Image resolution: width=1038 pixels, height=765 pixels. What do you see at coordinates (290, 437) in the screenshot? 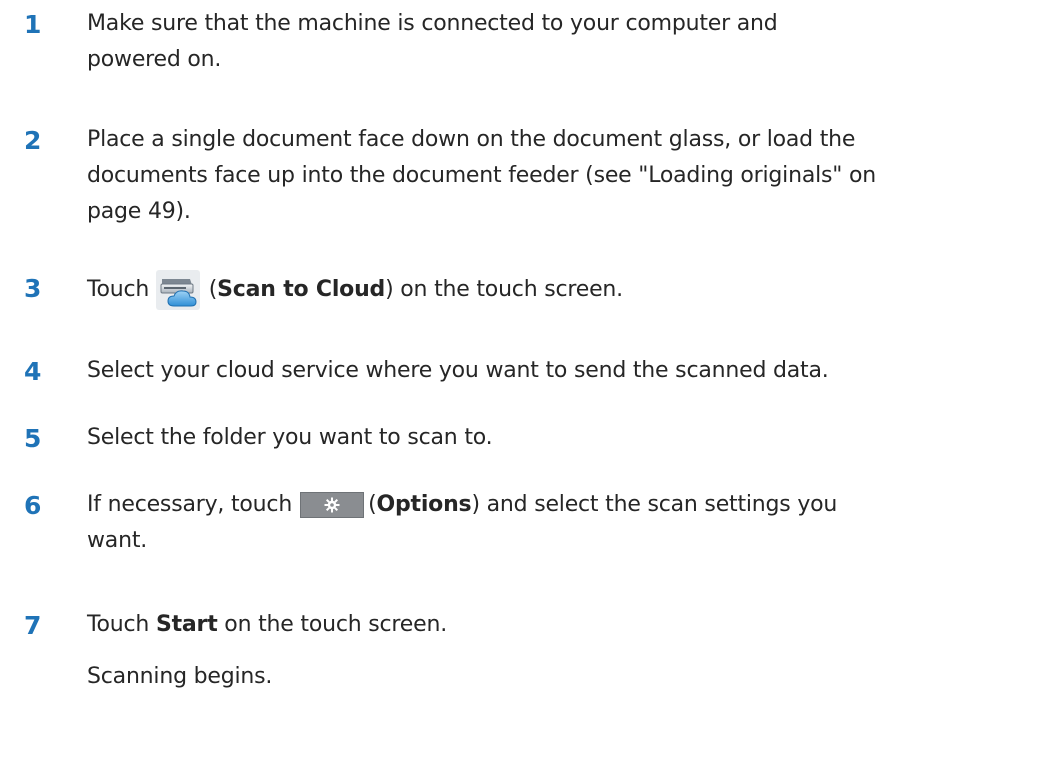
I see `step-line: Select the folder you want to scan to.` at bounding box center [290, 437].